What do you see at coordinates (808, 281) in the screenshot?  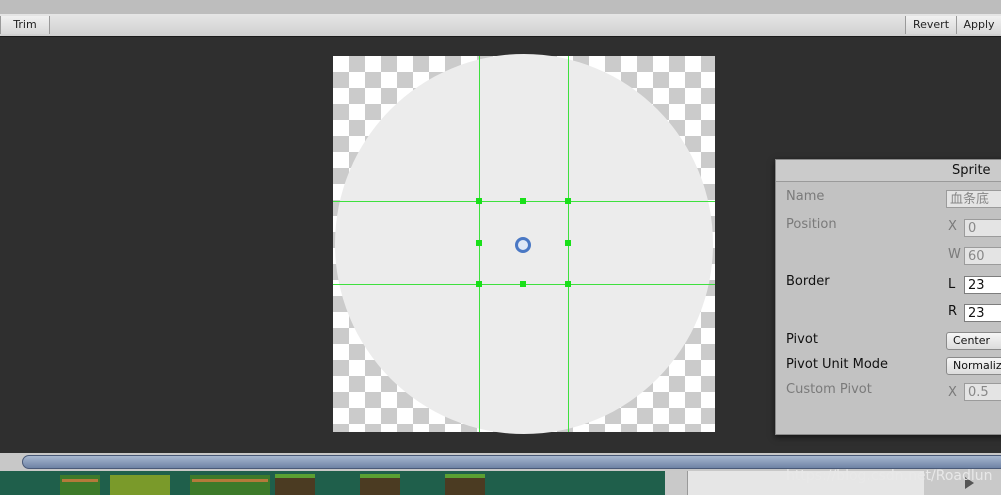 I see `border-label: Border` at bounding box center [808, 281].